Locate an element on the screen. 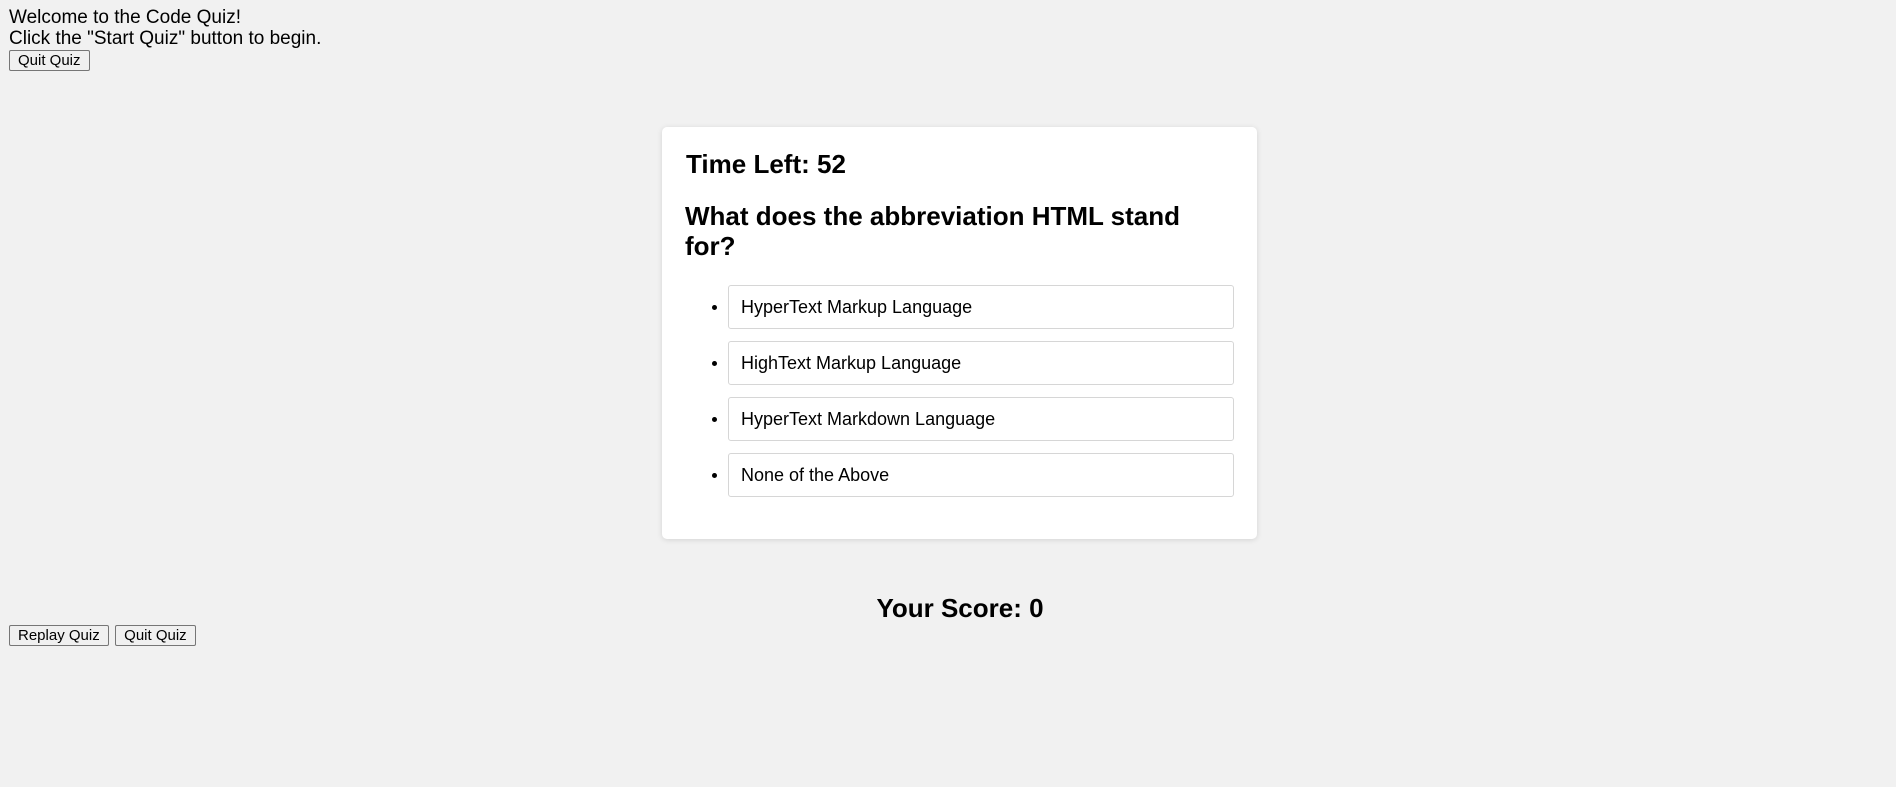  choice-label: HyperText Markup Language is located at coordinates (857, 307).